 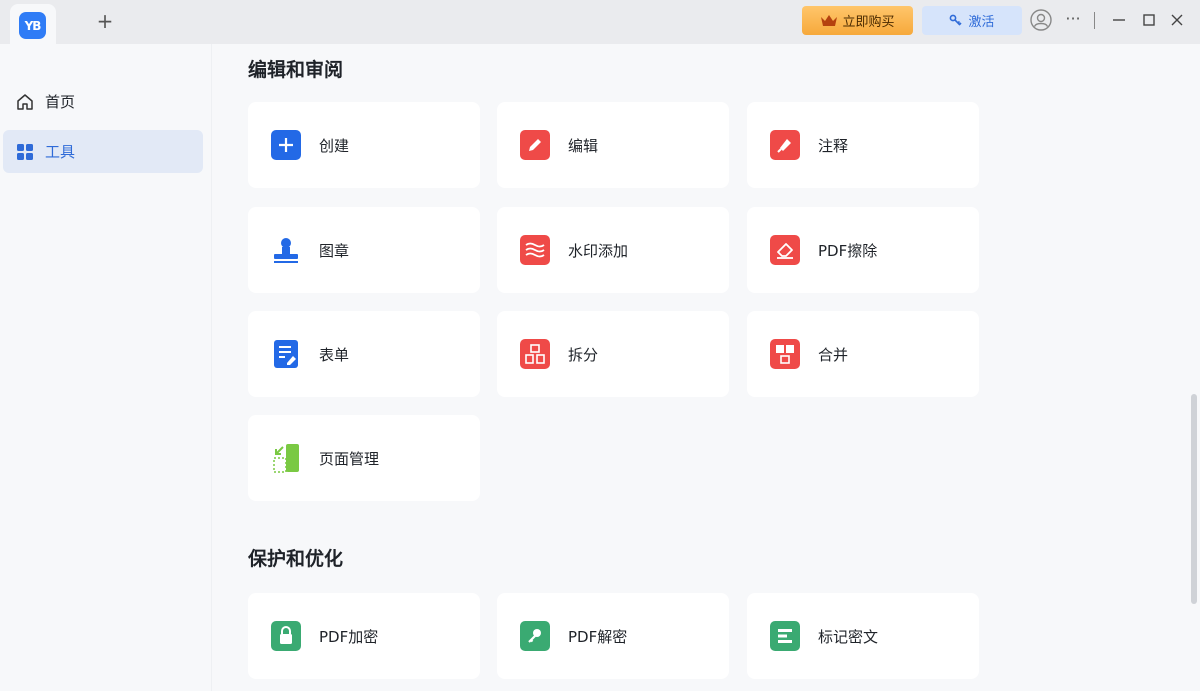 I want to click on tool-card-page-manage: 页面管理, so click(x=364, y=458).